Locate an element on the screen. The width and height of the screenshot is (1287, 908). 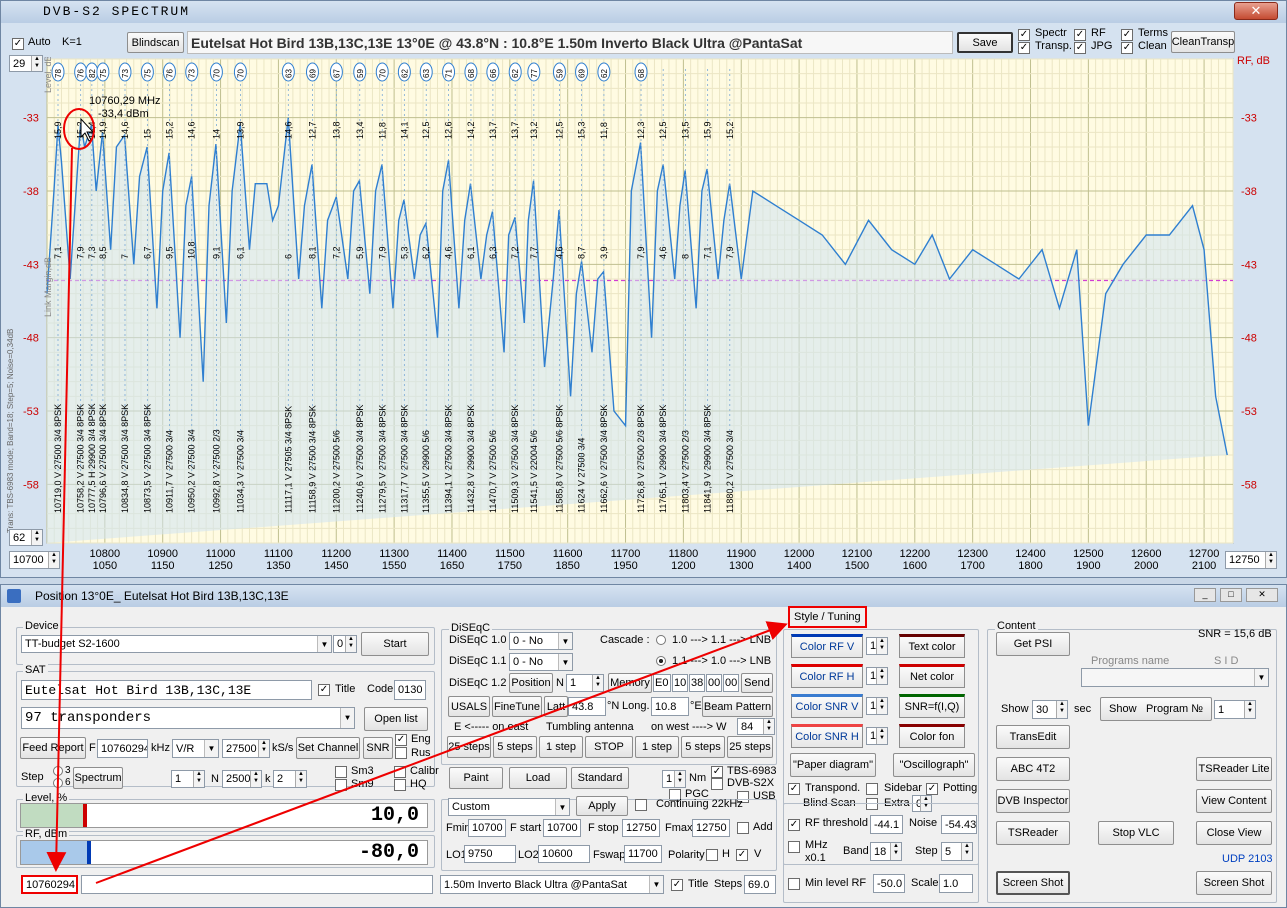
diseqc10-select: 0 - No ▼ is located at coordinates (541, 641).